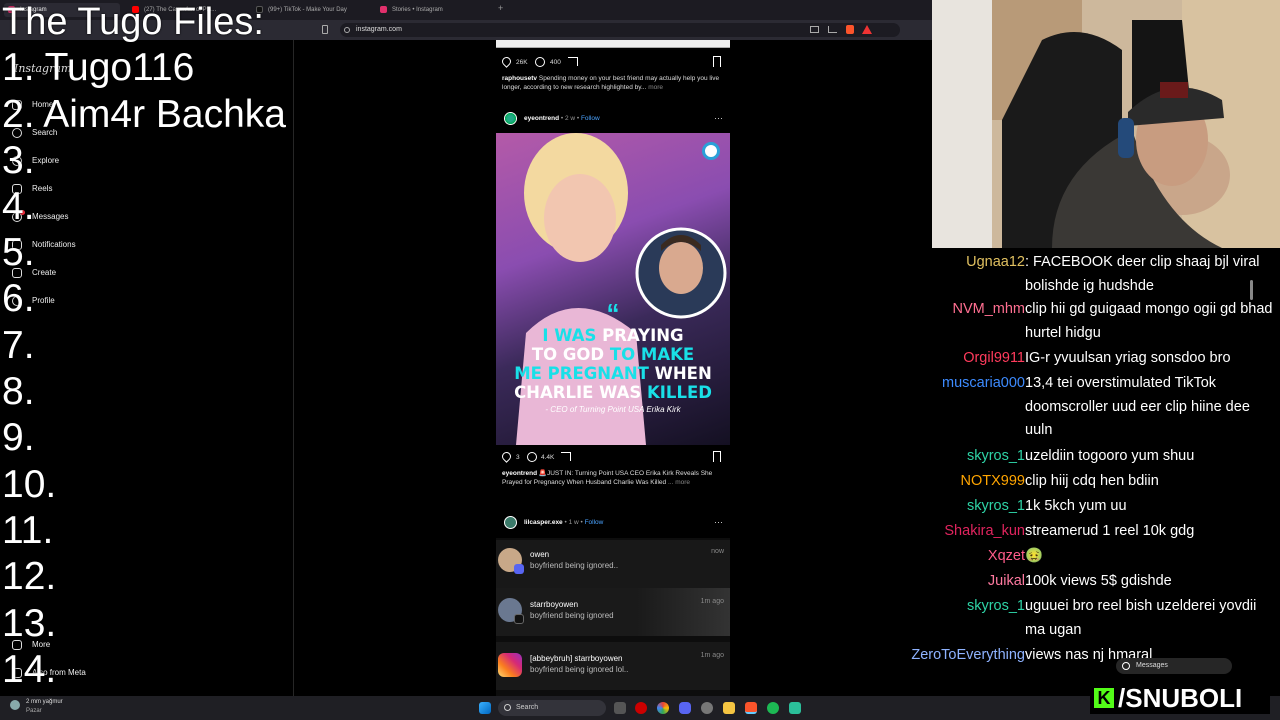 The width and height of the screenshot is (1280, 720). Describe the element at coordinates (17, 273) in the screenshot. I see `plus-icon` at that location.